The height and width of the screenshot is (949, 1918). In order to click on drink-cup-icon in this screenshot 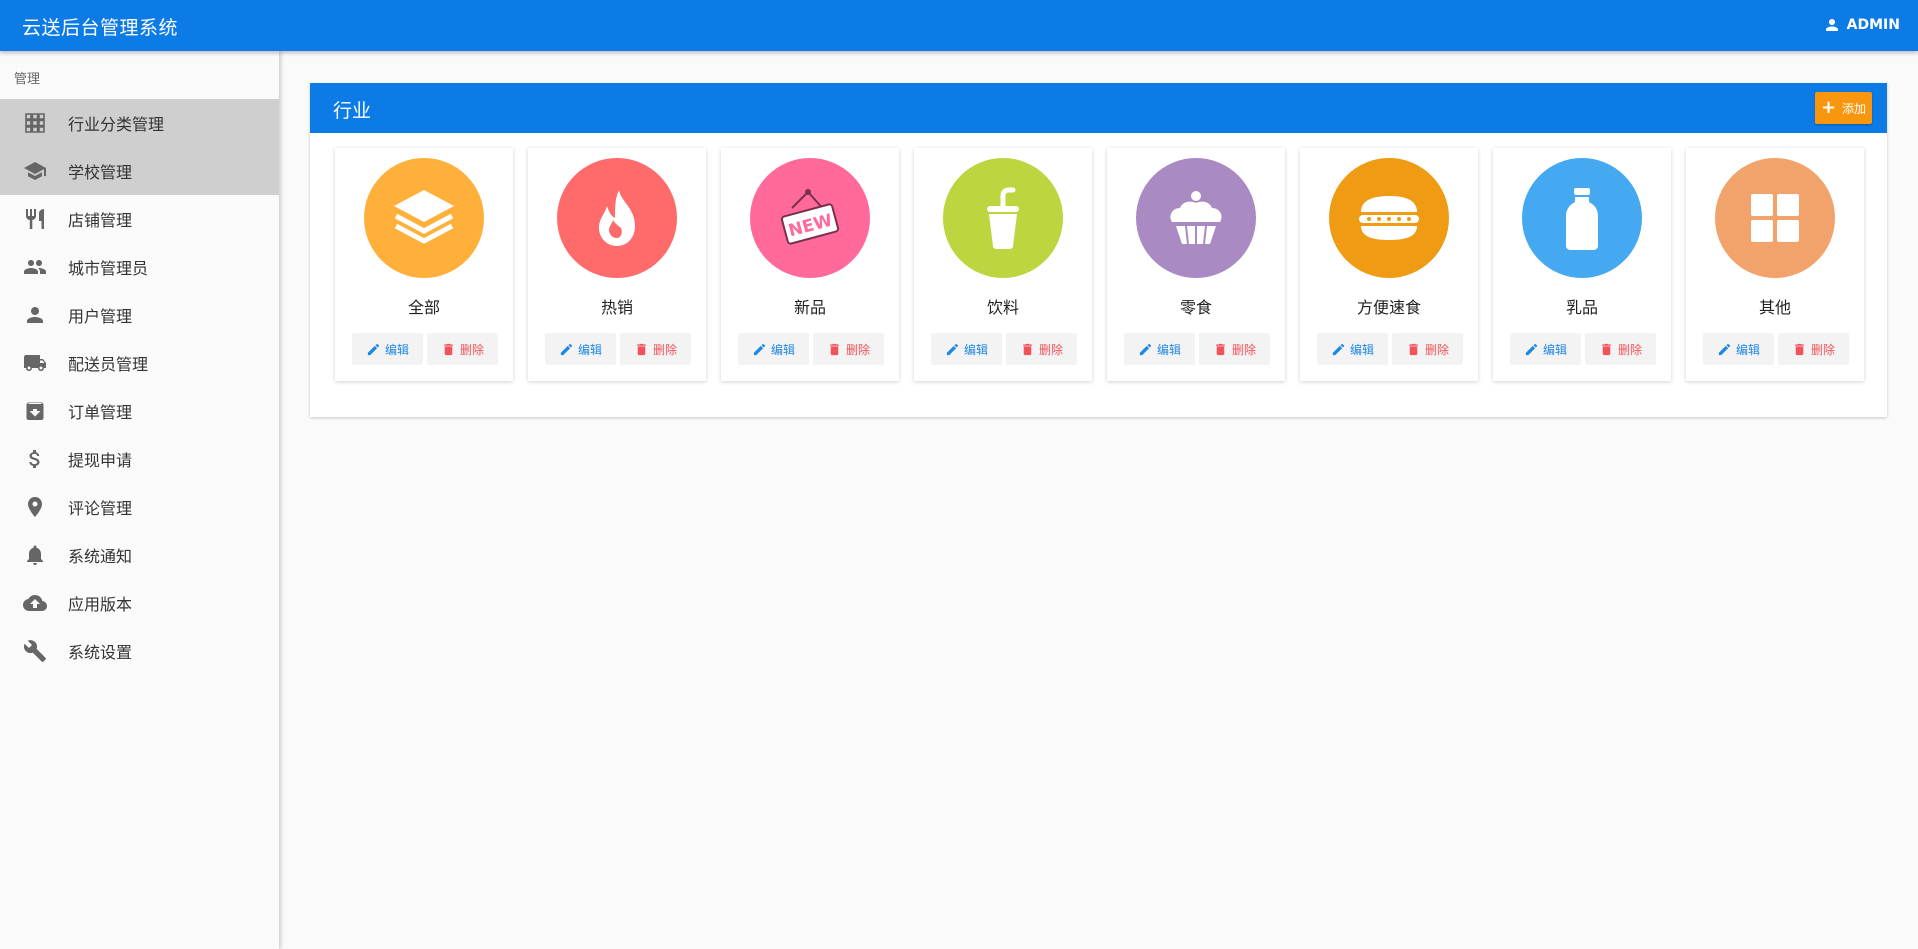, I will do `click(1003, 218)`.